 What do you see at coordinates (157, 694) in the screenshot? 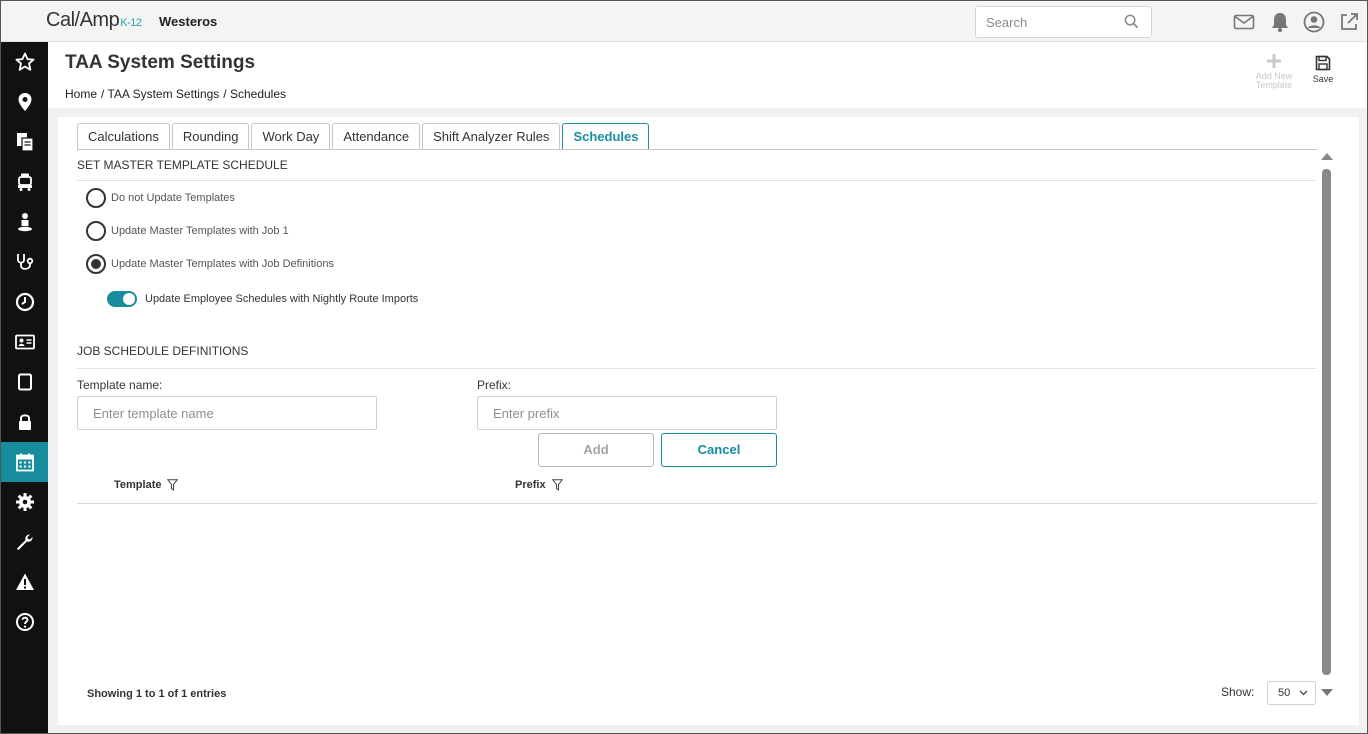
I see `entries-summary: Showing 1 to 1 of 1 entries` at bounding box center [157, 694].